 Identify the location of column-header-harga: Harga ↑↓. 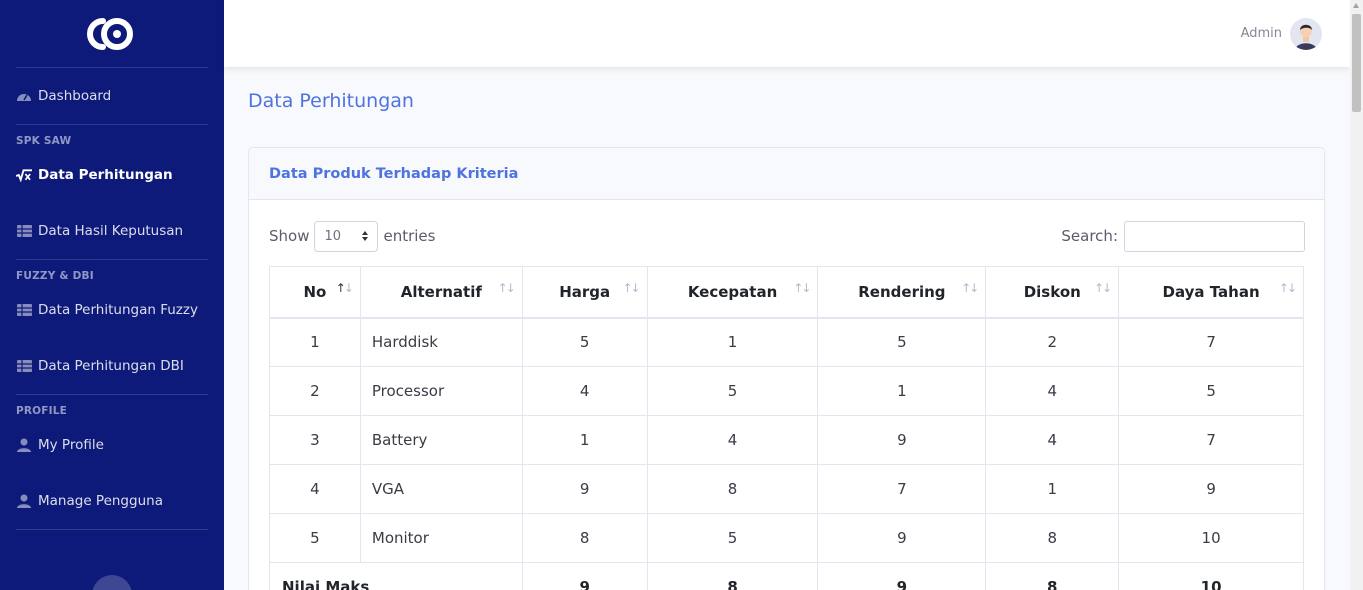
(584, 292).